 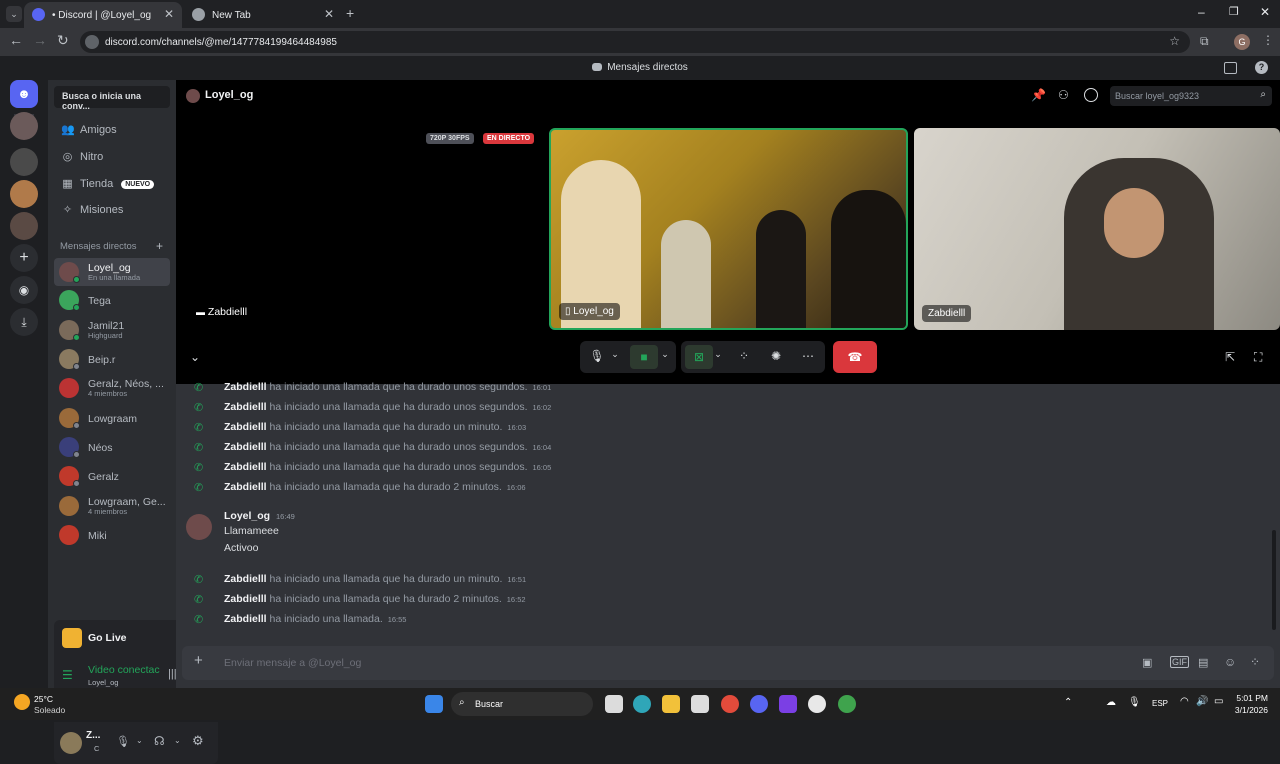 I want to click on leave-call-button: ☎, so click(x=855, y=357).